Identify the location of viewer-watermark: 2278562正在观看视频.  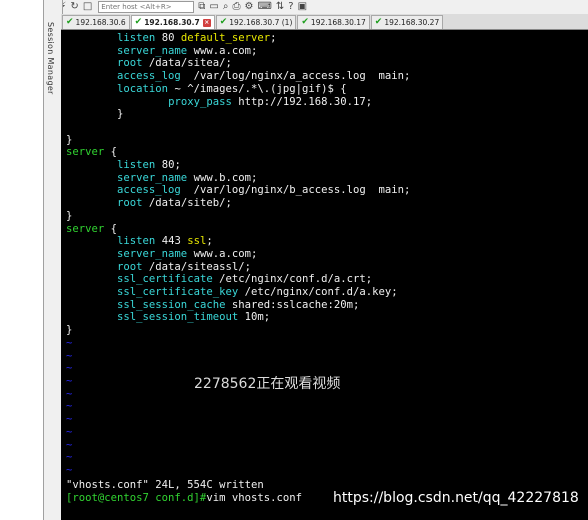
(267, 384).